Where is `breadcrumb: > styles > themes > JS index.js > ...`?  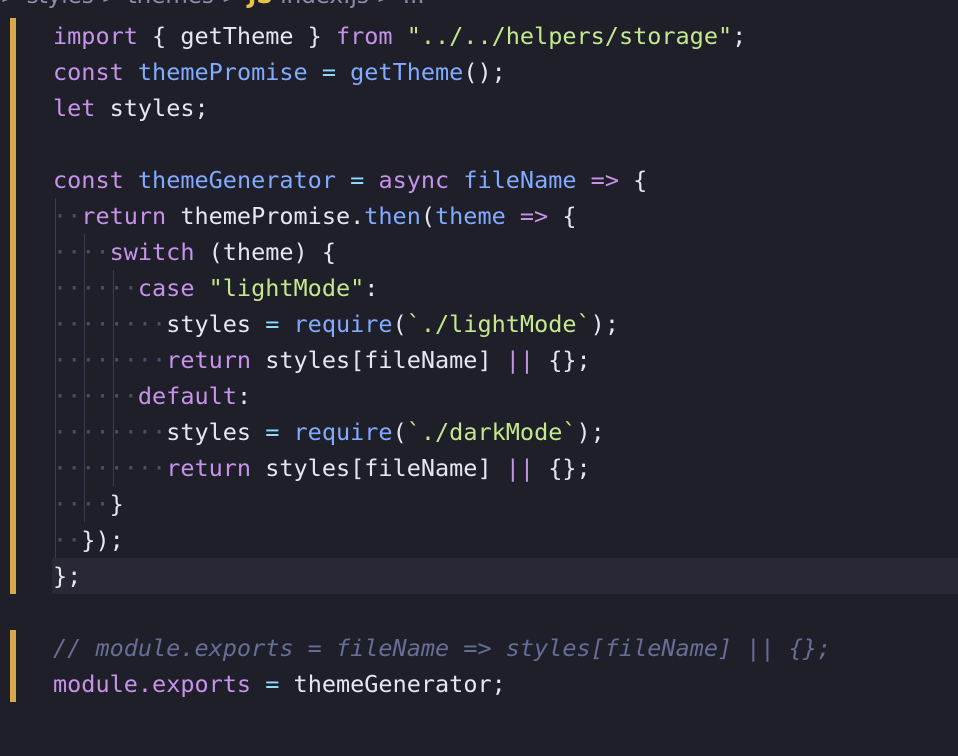 breadcrumb: > styles > themes > JS index.js > ... is located at coordinates (212, 5).